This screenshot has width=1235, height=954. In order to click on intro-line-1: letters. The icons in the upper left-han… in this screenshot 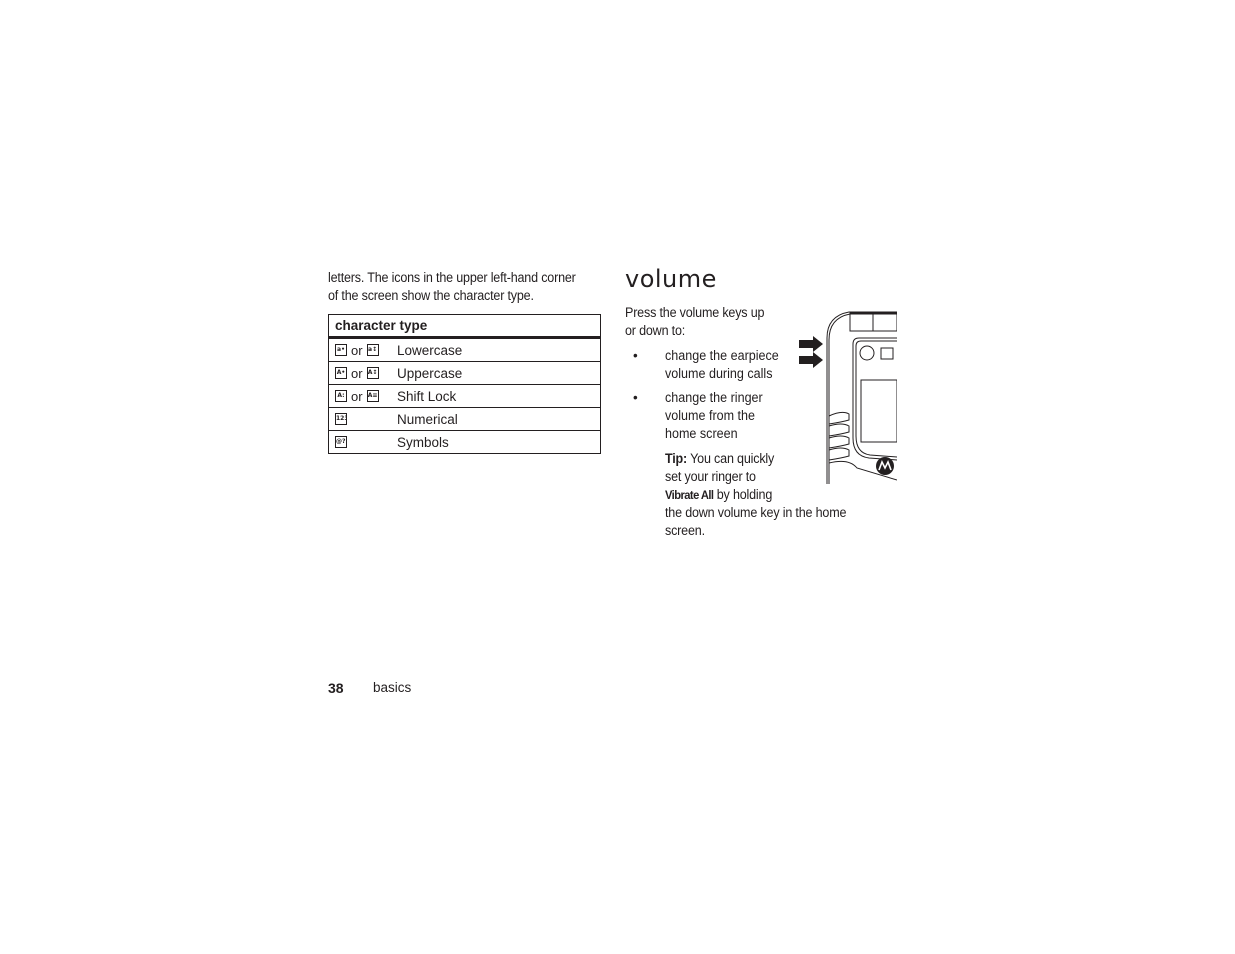, I will do `click(452, 277)`.